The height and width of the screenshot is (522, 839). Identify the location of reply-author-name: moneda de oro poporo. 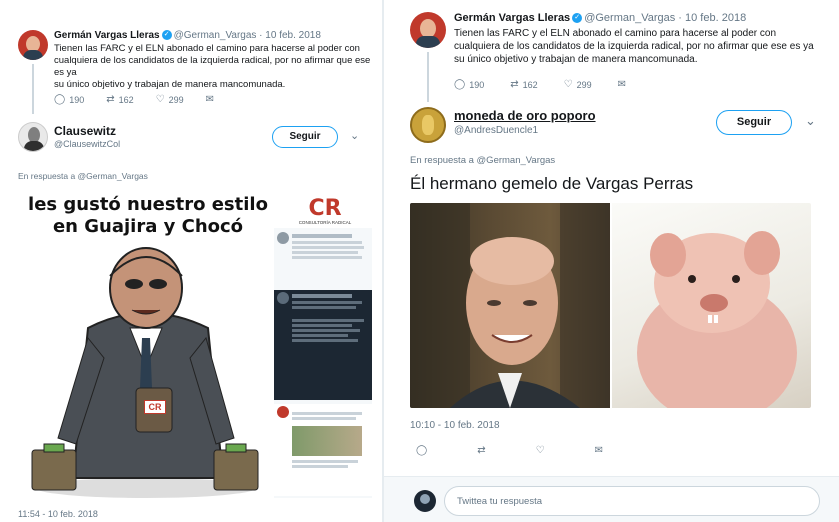
(525, 115).